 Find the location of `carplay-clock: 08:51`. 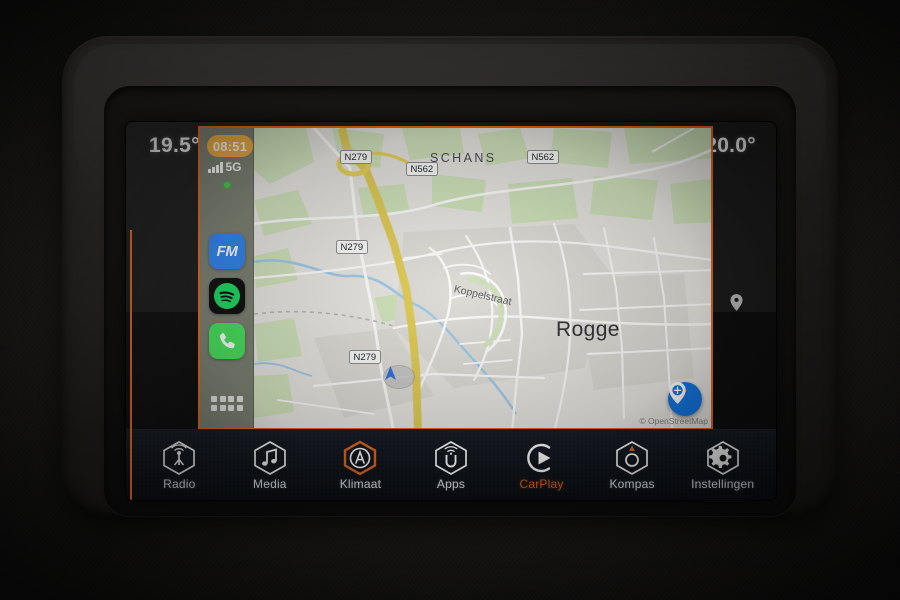

carplay-clock: 08:51 is located at coordinates (230, 146).